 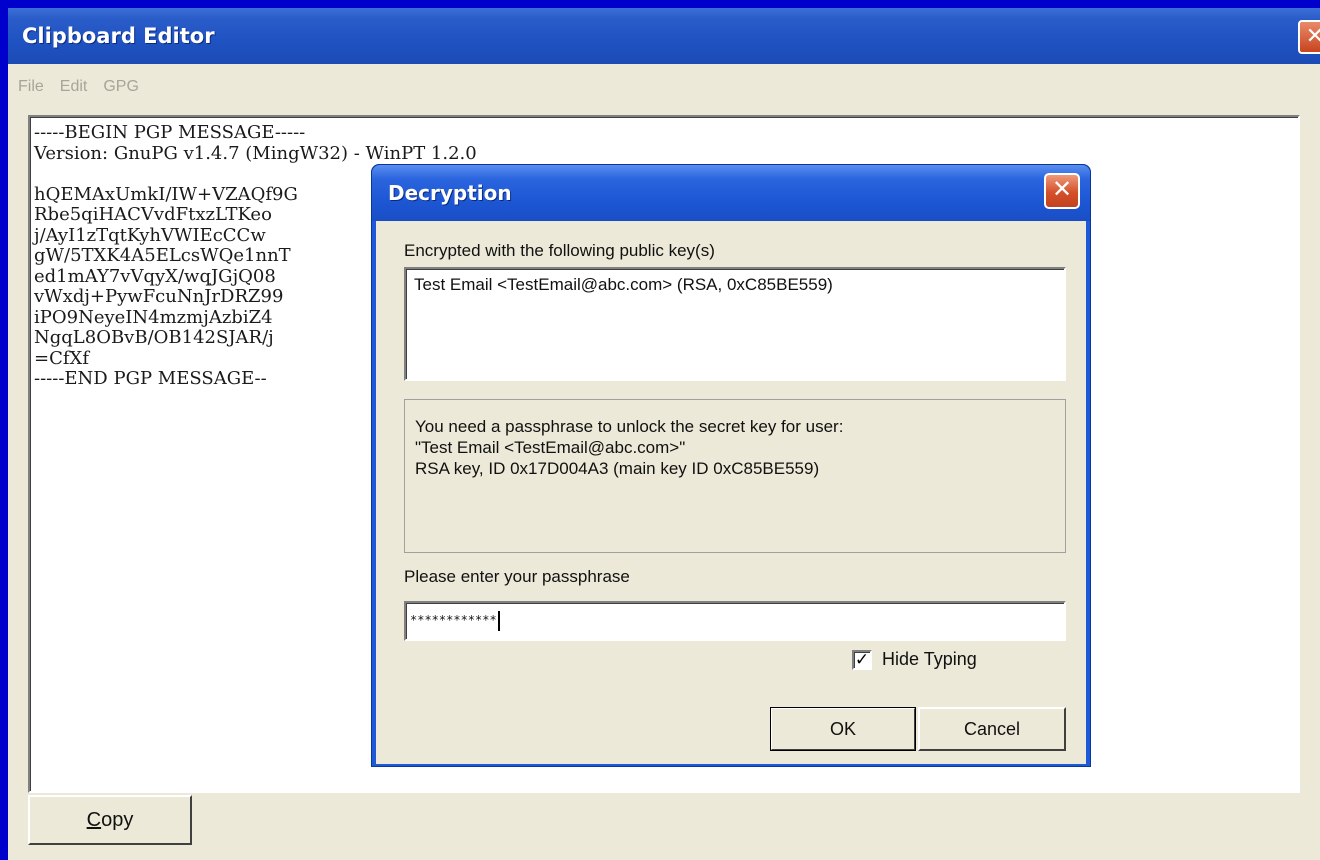 I want to click on info-line: "Test Email <TestEmail@abc.com>", so click(x=550, y=447).